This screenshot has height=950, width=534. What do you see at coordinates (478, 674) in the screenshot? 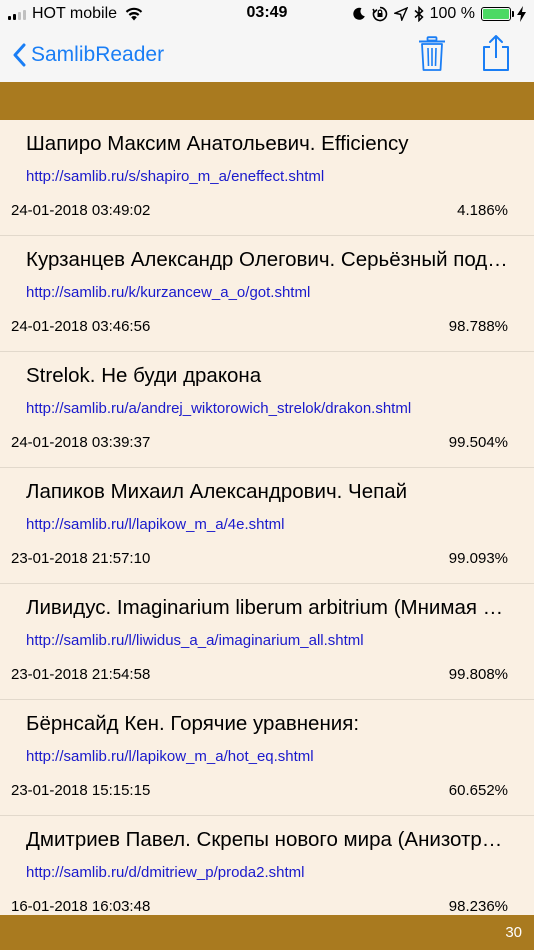
I see `item-progress-percent: 99.808%` at bounding box center [478, 674].